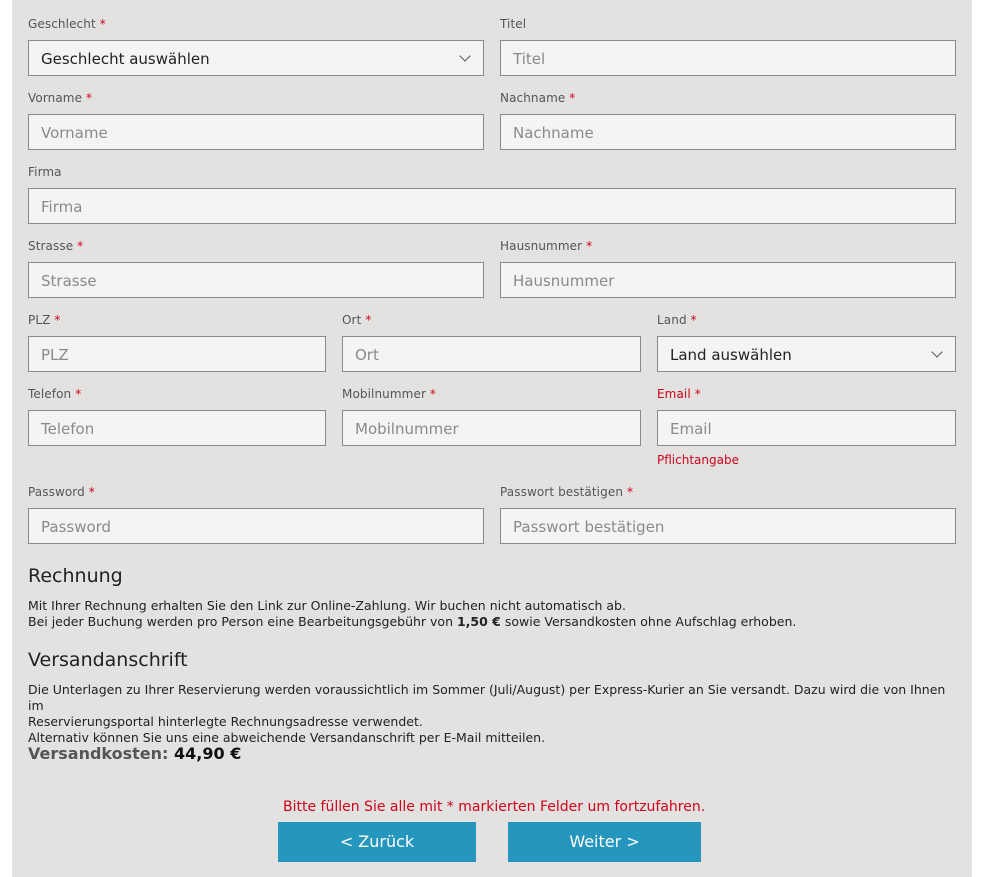 The width and height of the screenshot is (991, 877). What do you see at coordinates (604, 842) in the screenshot?
I see `next-button: Weiter >` at bounding box center [604, 842].